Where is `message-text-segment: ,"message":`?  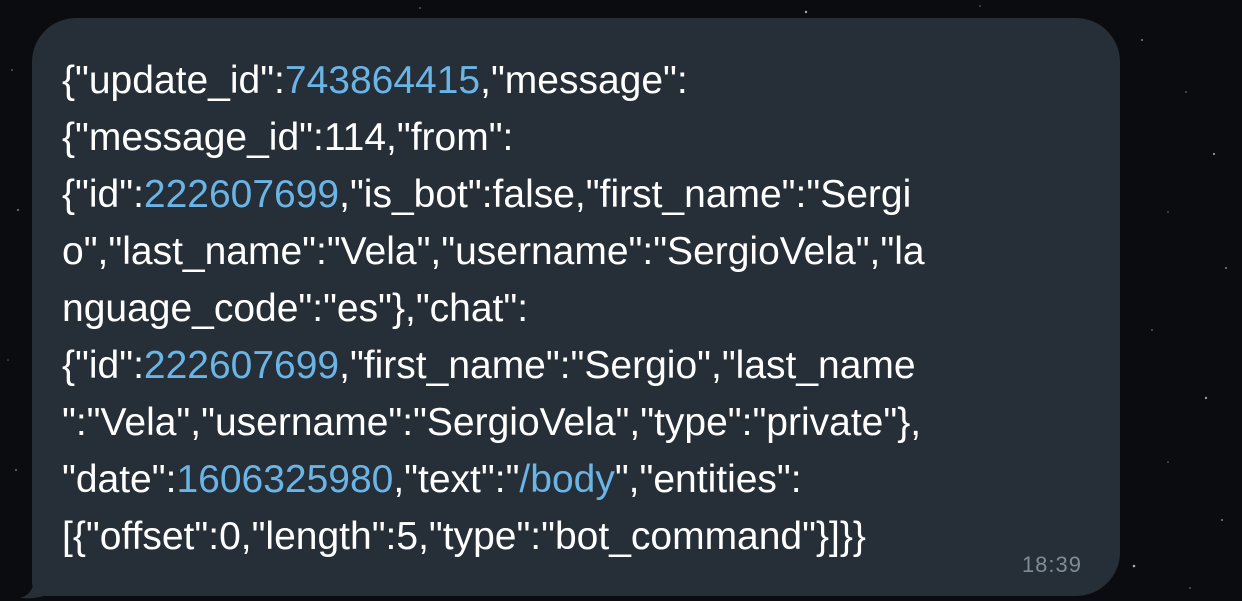 message-text-segment: ,"message": is located at coordinates (584, 80).